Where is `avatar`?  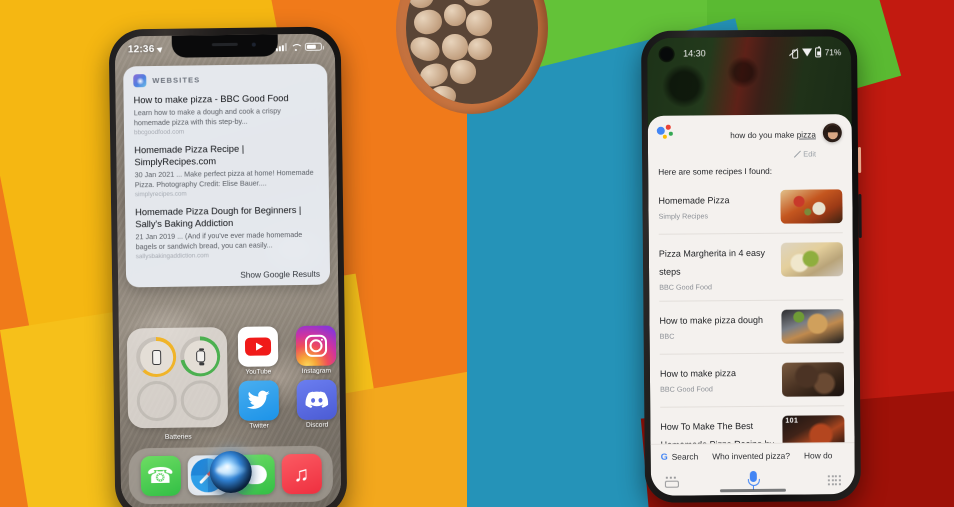
avatar is located at coordinates (832, 133).